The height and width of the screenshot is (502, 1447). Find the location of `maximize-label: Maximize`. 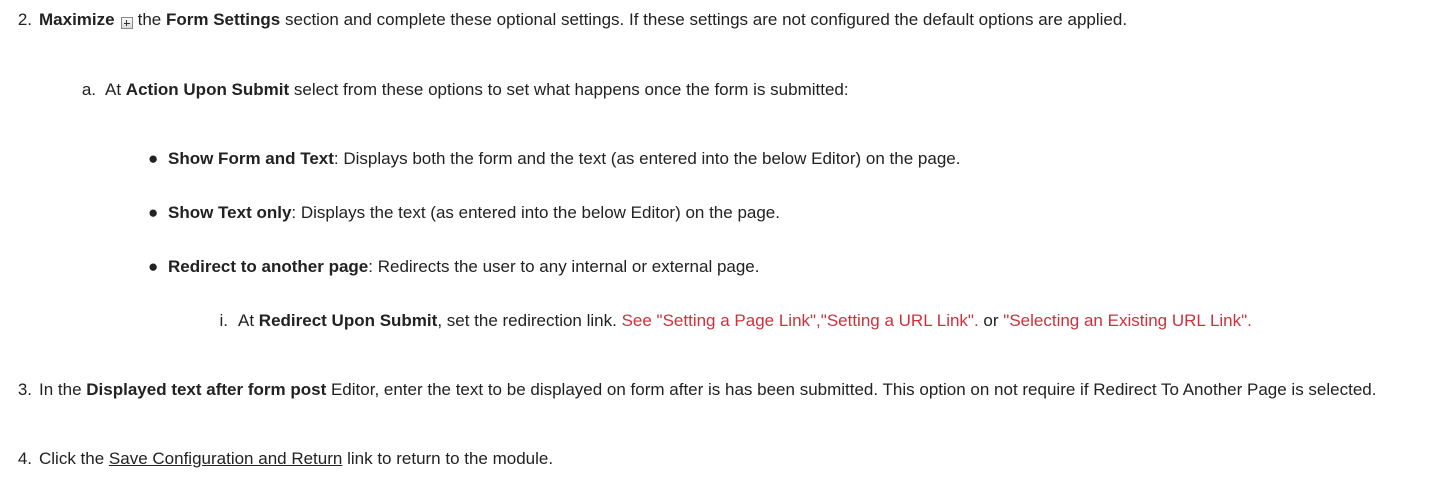

maximize-label: Maximize is located at coordinates (77, 19).